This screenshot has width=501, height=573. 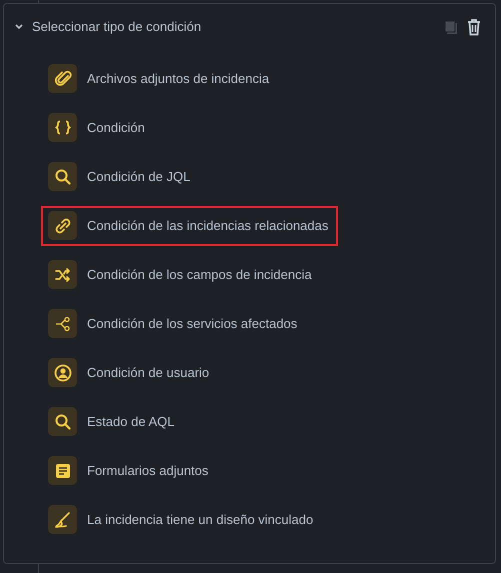 What do you see at coordinates (189, 422) in the screenshot?
I see `condition-option: Estado de AQL` at bounding box center [189, 422].